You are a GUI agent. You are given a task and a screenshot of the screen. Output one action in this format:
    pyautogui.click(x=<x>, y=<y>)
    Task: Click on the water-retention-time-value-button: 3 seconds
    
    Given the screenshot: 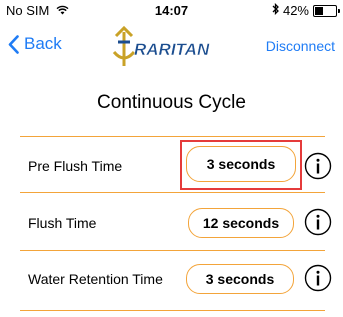 What is the action you would take?
    pyautogui.click(x=240, y=279)
    